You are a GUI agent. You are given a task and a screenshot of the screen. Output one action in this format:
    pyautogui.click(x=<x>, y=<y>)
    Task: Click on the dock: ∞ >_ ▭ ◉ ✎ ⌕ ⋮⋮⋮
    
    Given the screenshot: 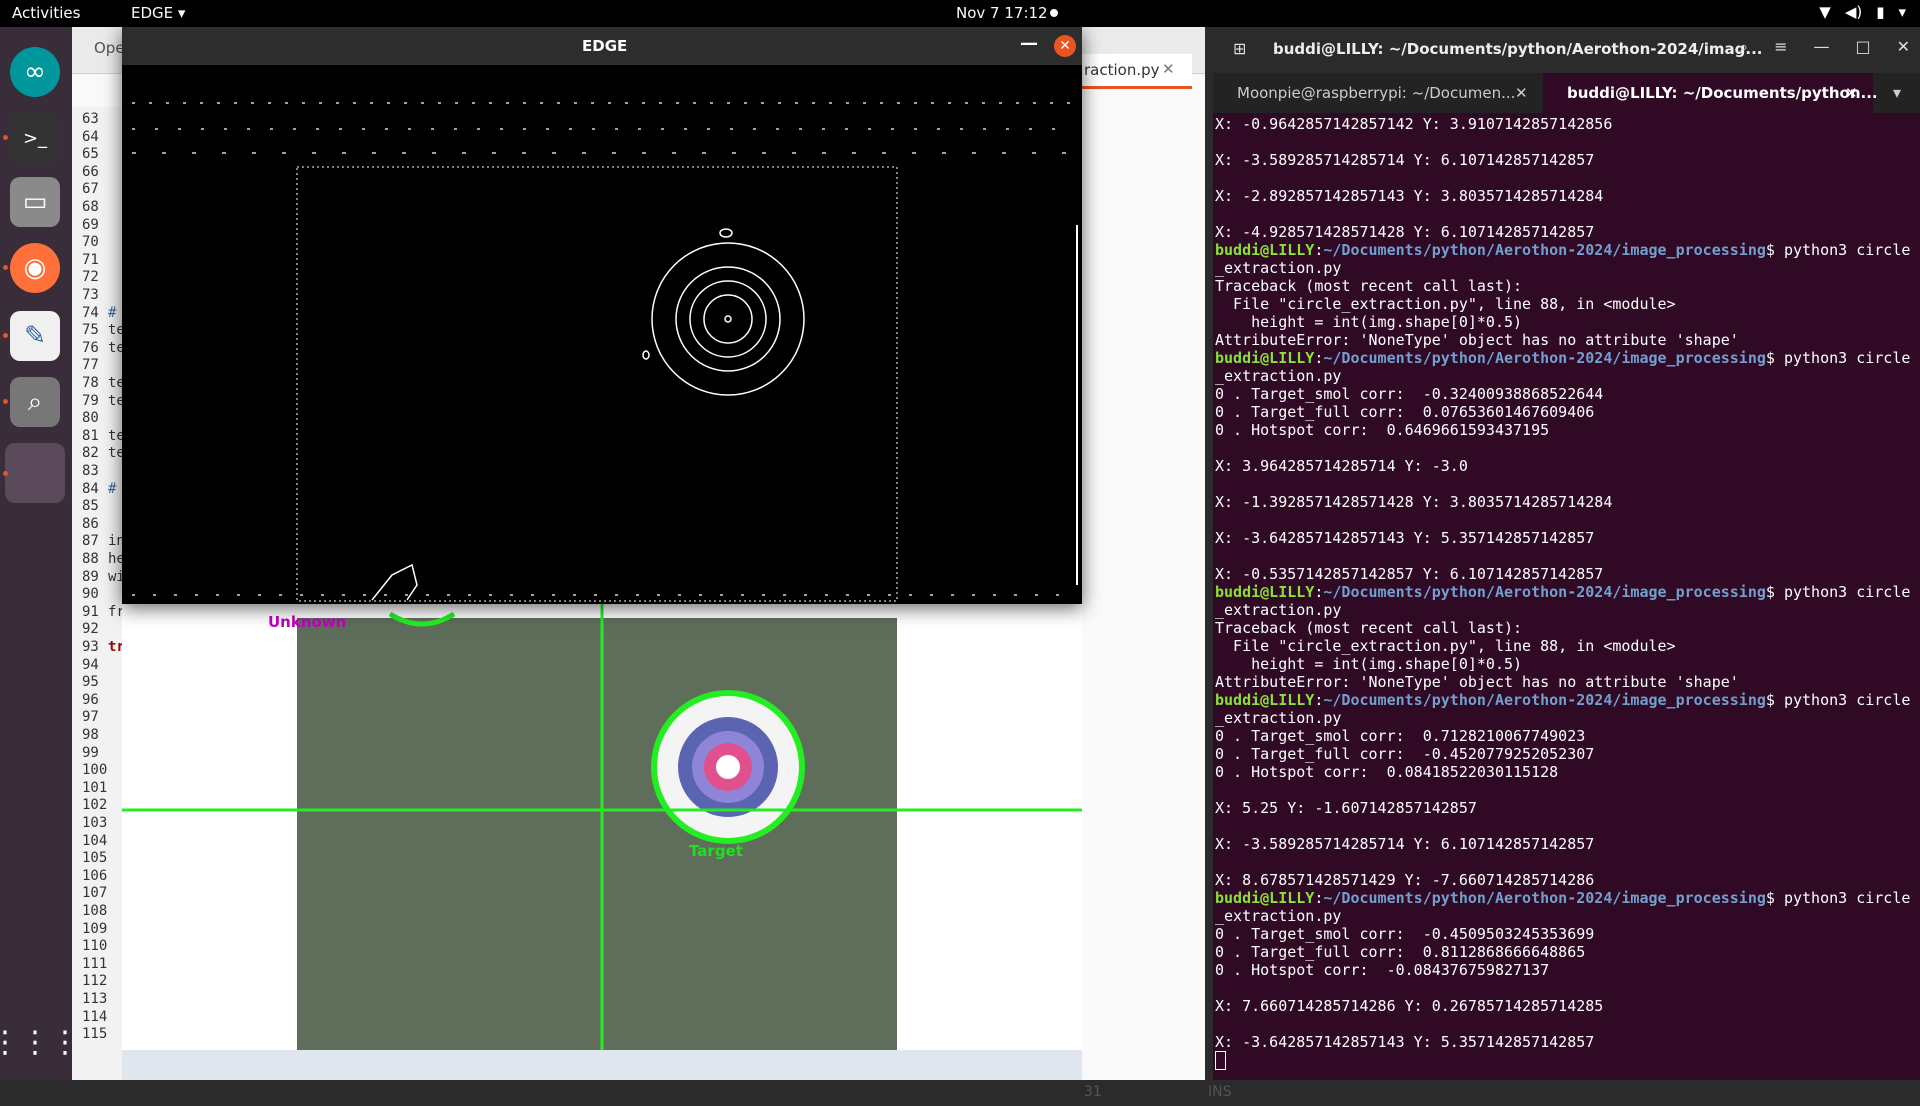 What is the action you would take?
    pyautogui.click(x=40, y=553)
    